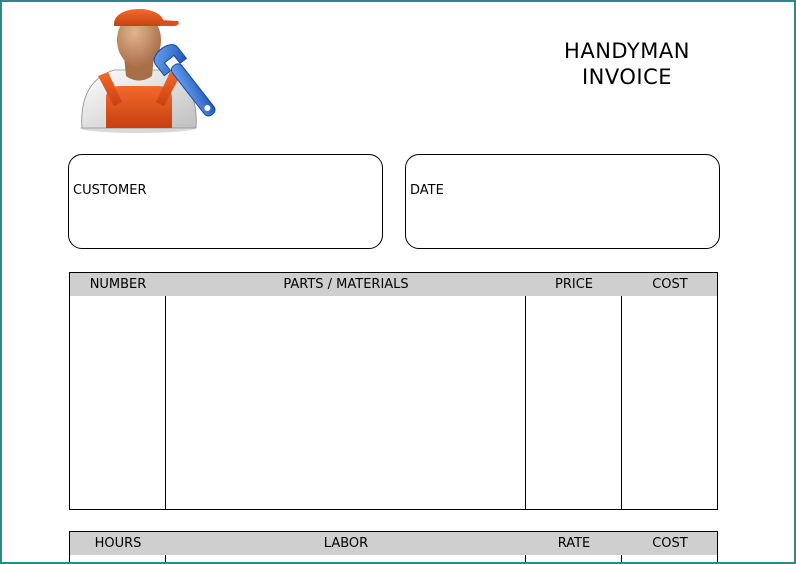 Image resolution: width=796 pixels, height=564 pixels. I want to click on column-header-hours: HOURS, so click(118, 543).